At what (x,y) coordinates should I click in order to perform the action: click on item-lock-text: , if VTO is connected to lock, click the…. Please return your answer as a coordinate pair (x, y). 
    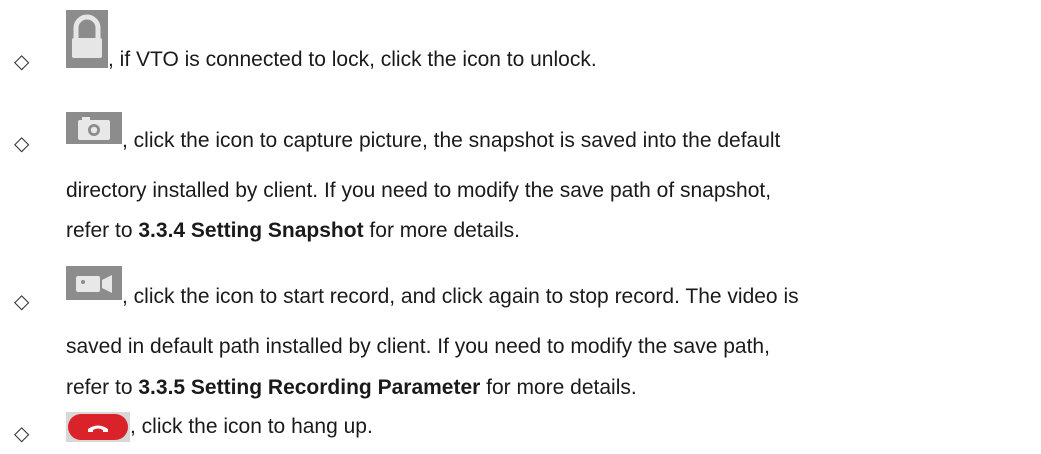
    Looking at the image, I should click on (352, 59).